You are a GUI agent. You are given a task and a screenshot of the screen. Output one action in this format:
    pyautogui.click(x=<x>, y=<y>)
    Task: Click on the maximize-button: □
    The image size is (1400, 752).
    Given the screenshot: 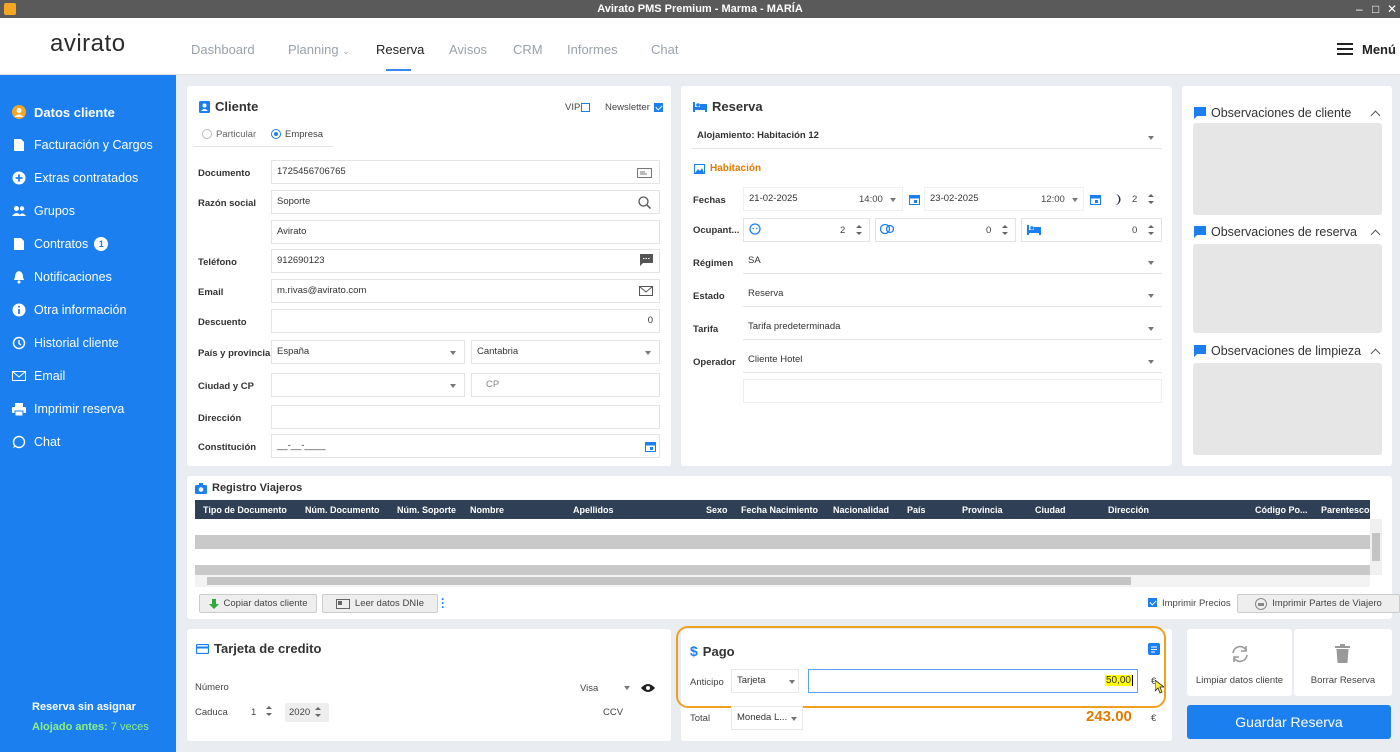 What is the action you would take?
    pyautogui.click(x=1375, y=9)
    